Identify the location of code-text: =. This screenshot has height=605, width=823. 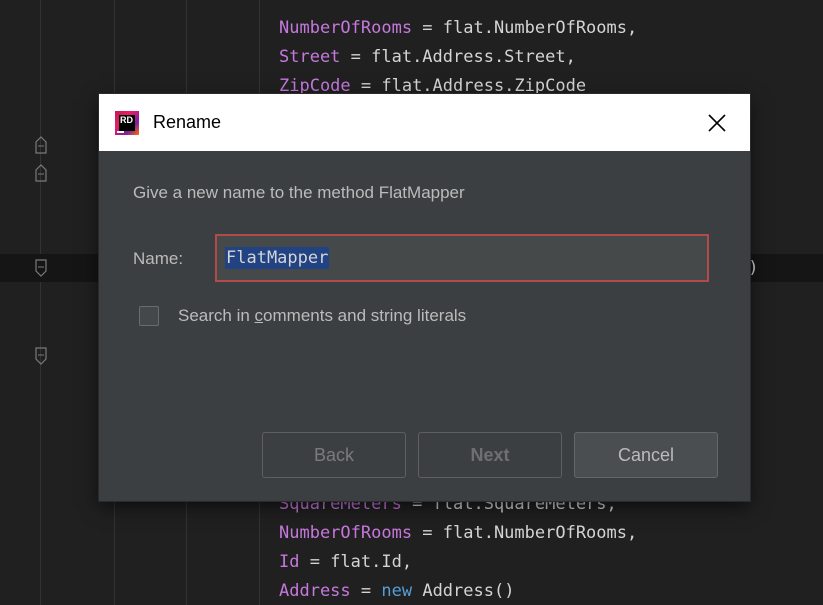
(366, 591).